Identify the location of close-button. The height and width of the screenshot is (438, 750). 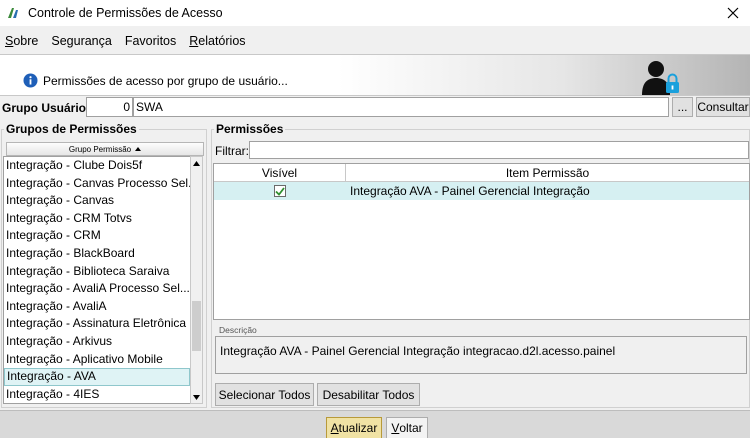
(733, 13).